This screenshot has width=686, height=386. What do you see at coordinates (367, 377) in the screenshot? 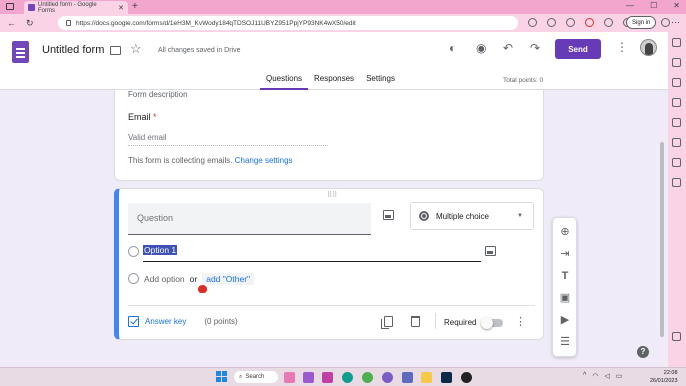
I see `chrome-icon` at bounding box center [367, 377].